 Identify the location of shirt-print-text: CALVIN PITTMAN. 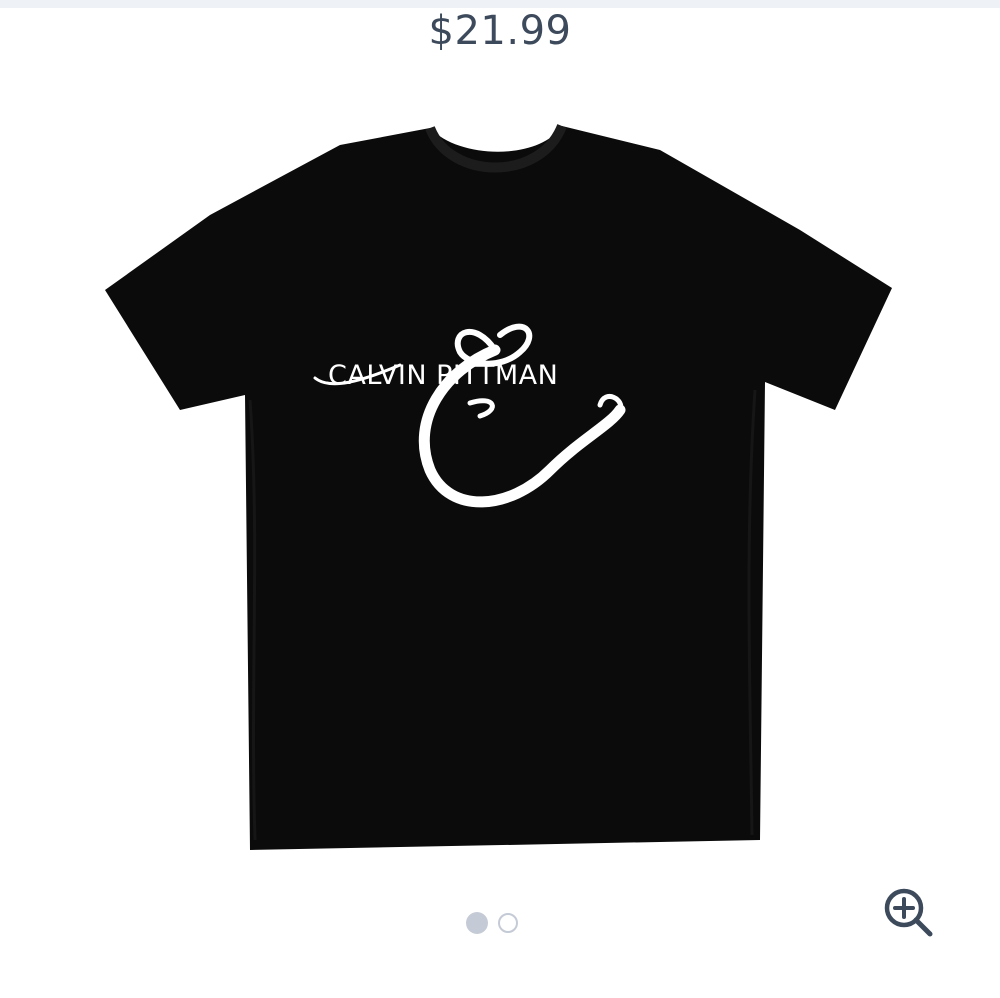
(443, 375).